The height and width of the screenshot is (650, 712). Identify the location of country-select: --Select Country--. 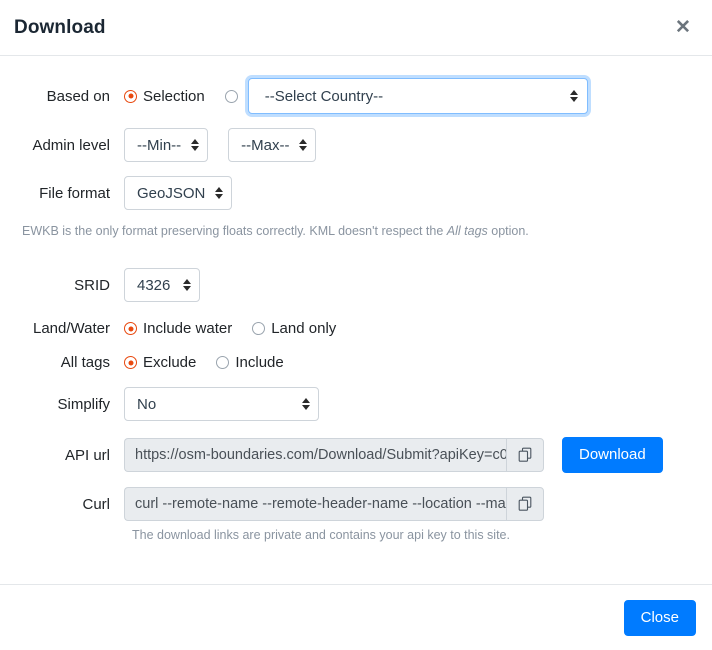
(417, 96).